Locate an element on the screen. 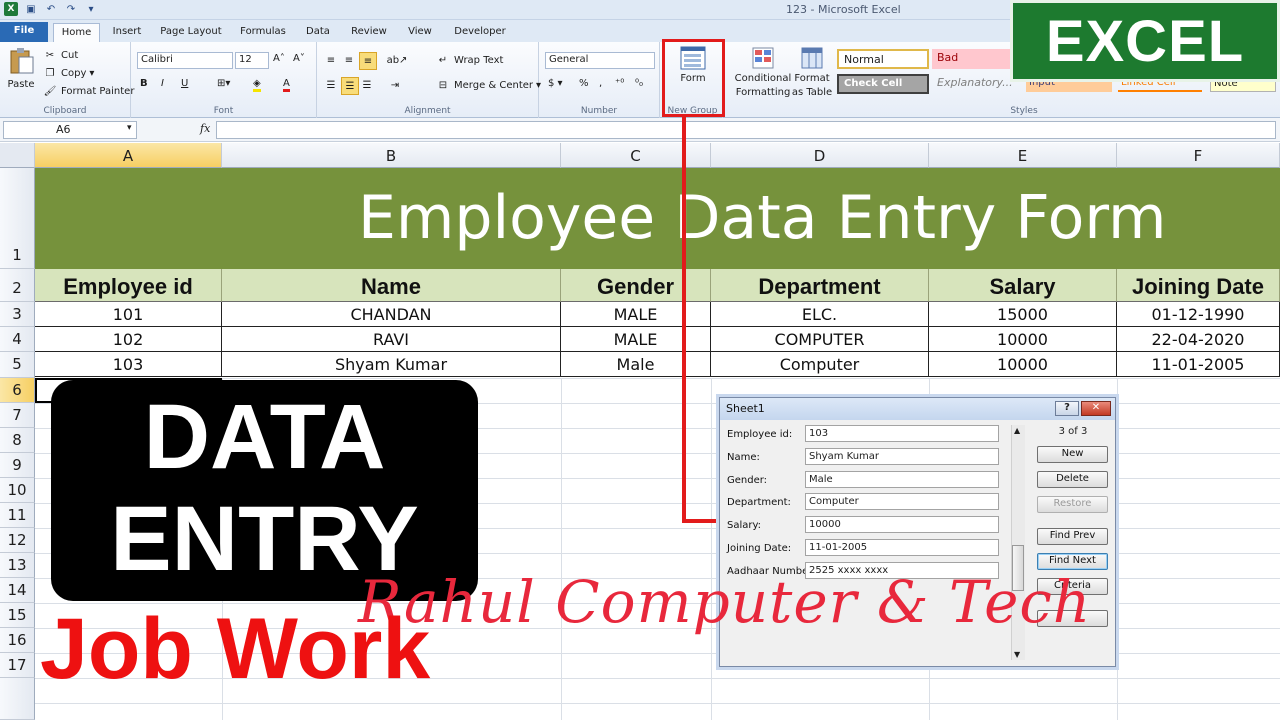  merge-center-button: ⊟ Merge & Center ▾ is located at coordinates (488, 85).